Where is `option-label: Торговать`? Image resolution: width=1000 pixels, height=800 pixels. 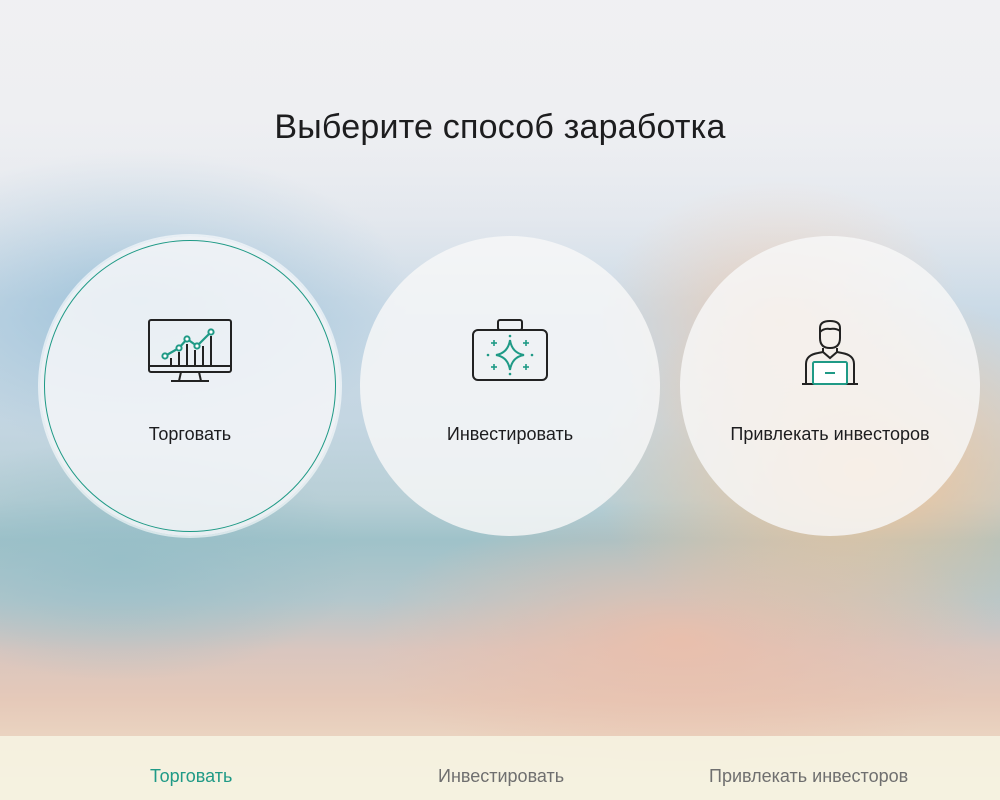
option-label: Торговать is located at coordinates (190, 434).